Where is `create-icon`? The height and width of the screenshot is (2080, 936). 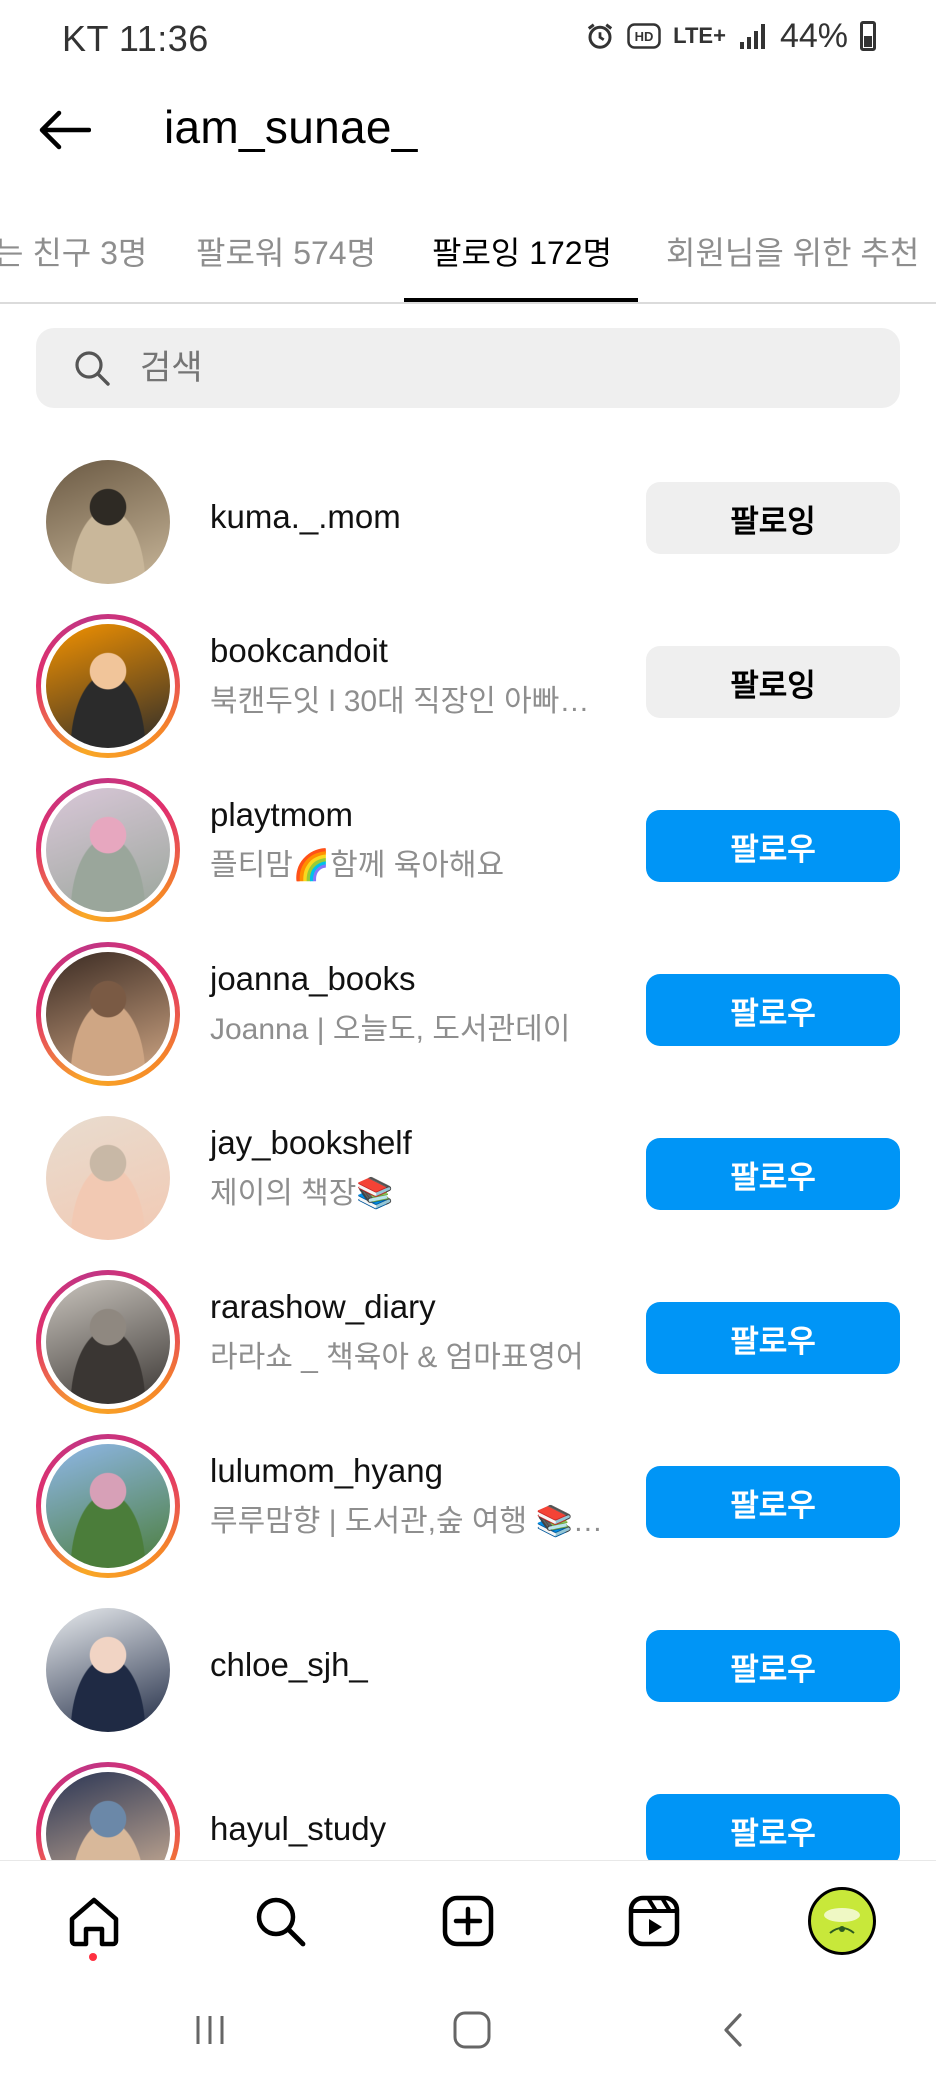 create-icon is located at coordinates (468, 1921).